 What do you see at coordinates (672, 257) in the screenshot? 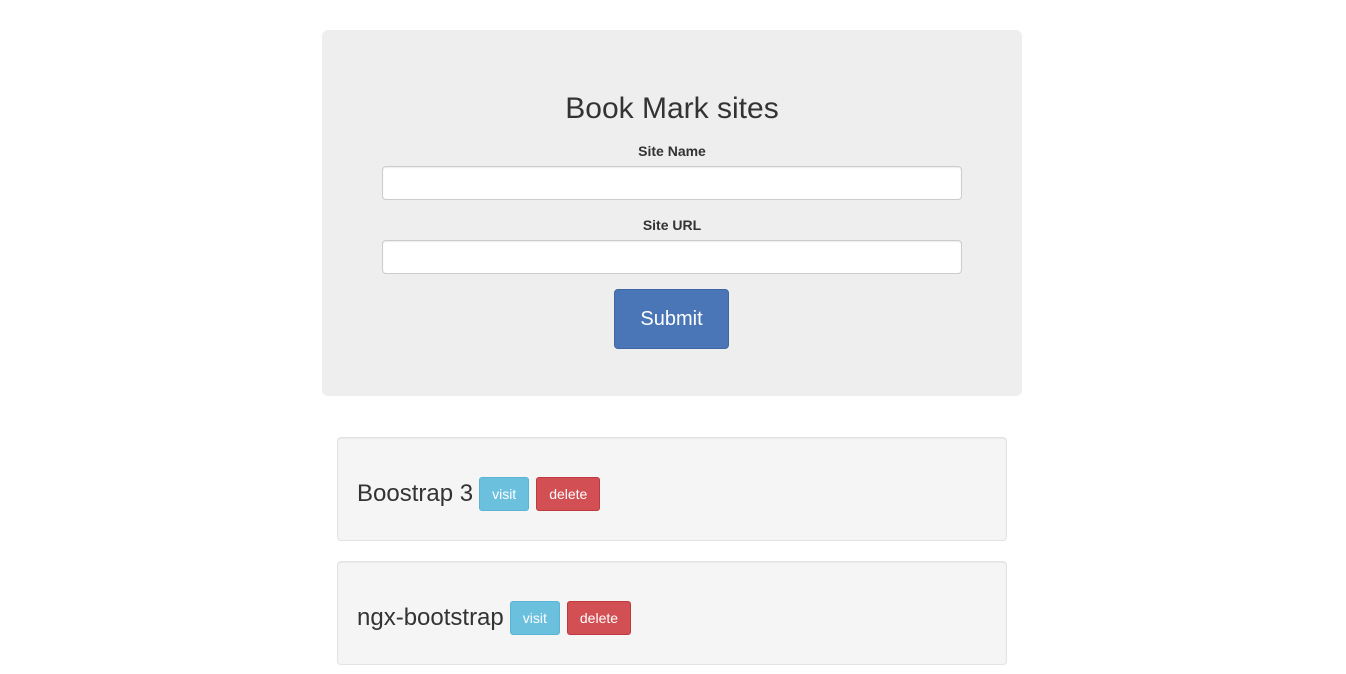
I see `site-url-input` at bounding box center [672, 257].